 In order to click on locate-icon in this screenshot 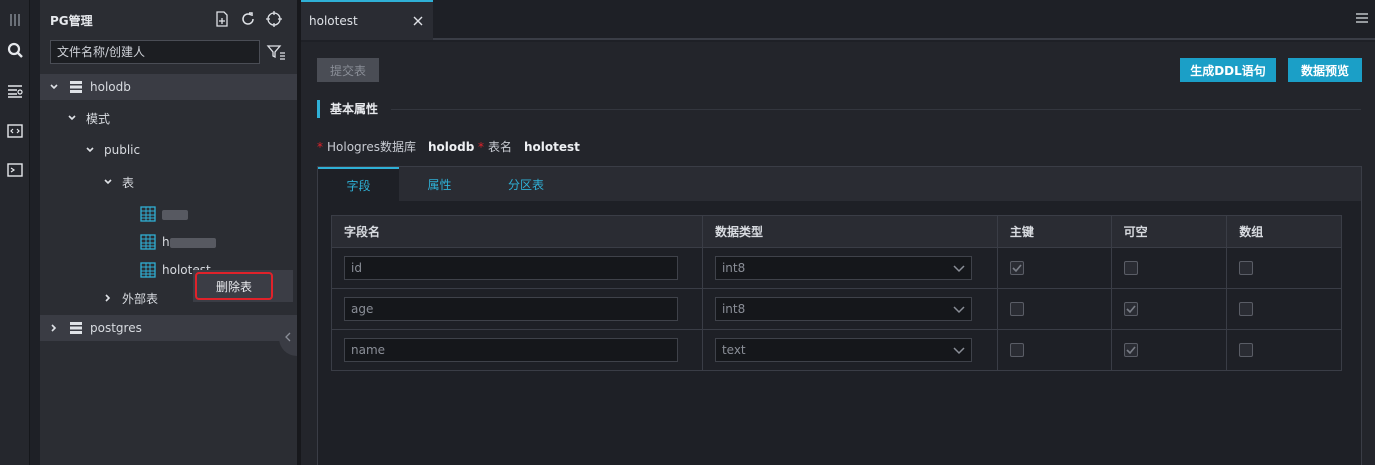, I will do `click(274, 19)`.